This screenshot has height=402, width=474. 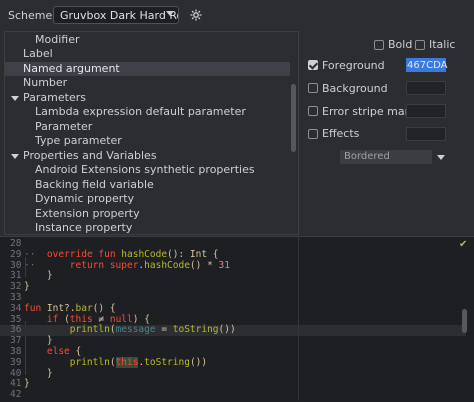 I want to click on tree-item-parameters: Parameters, so click(x=147, y=98).